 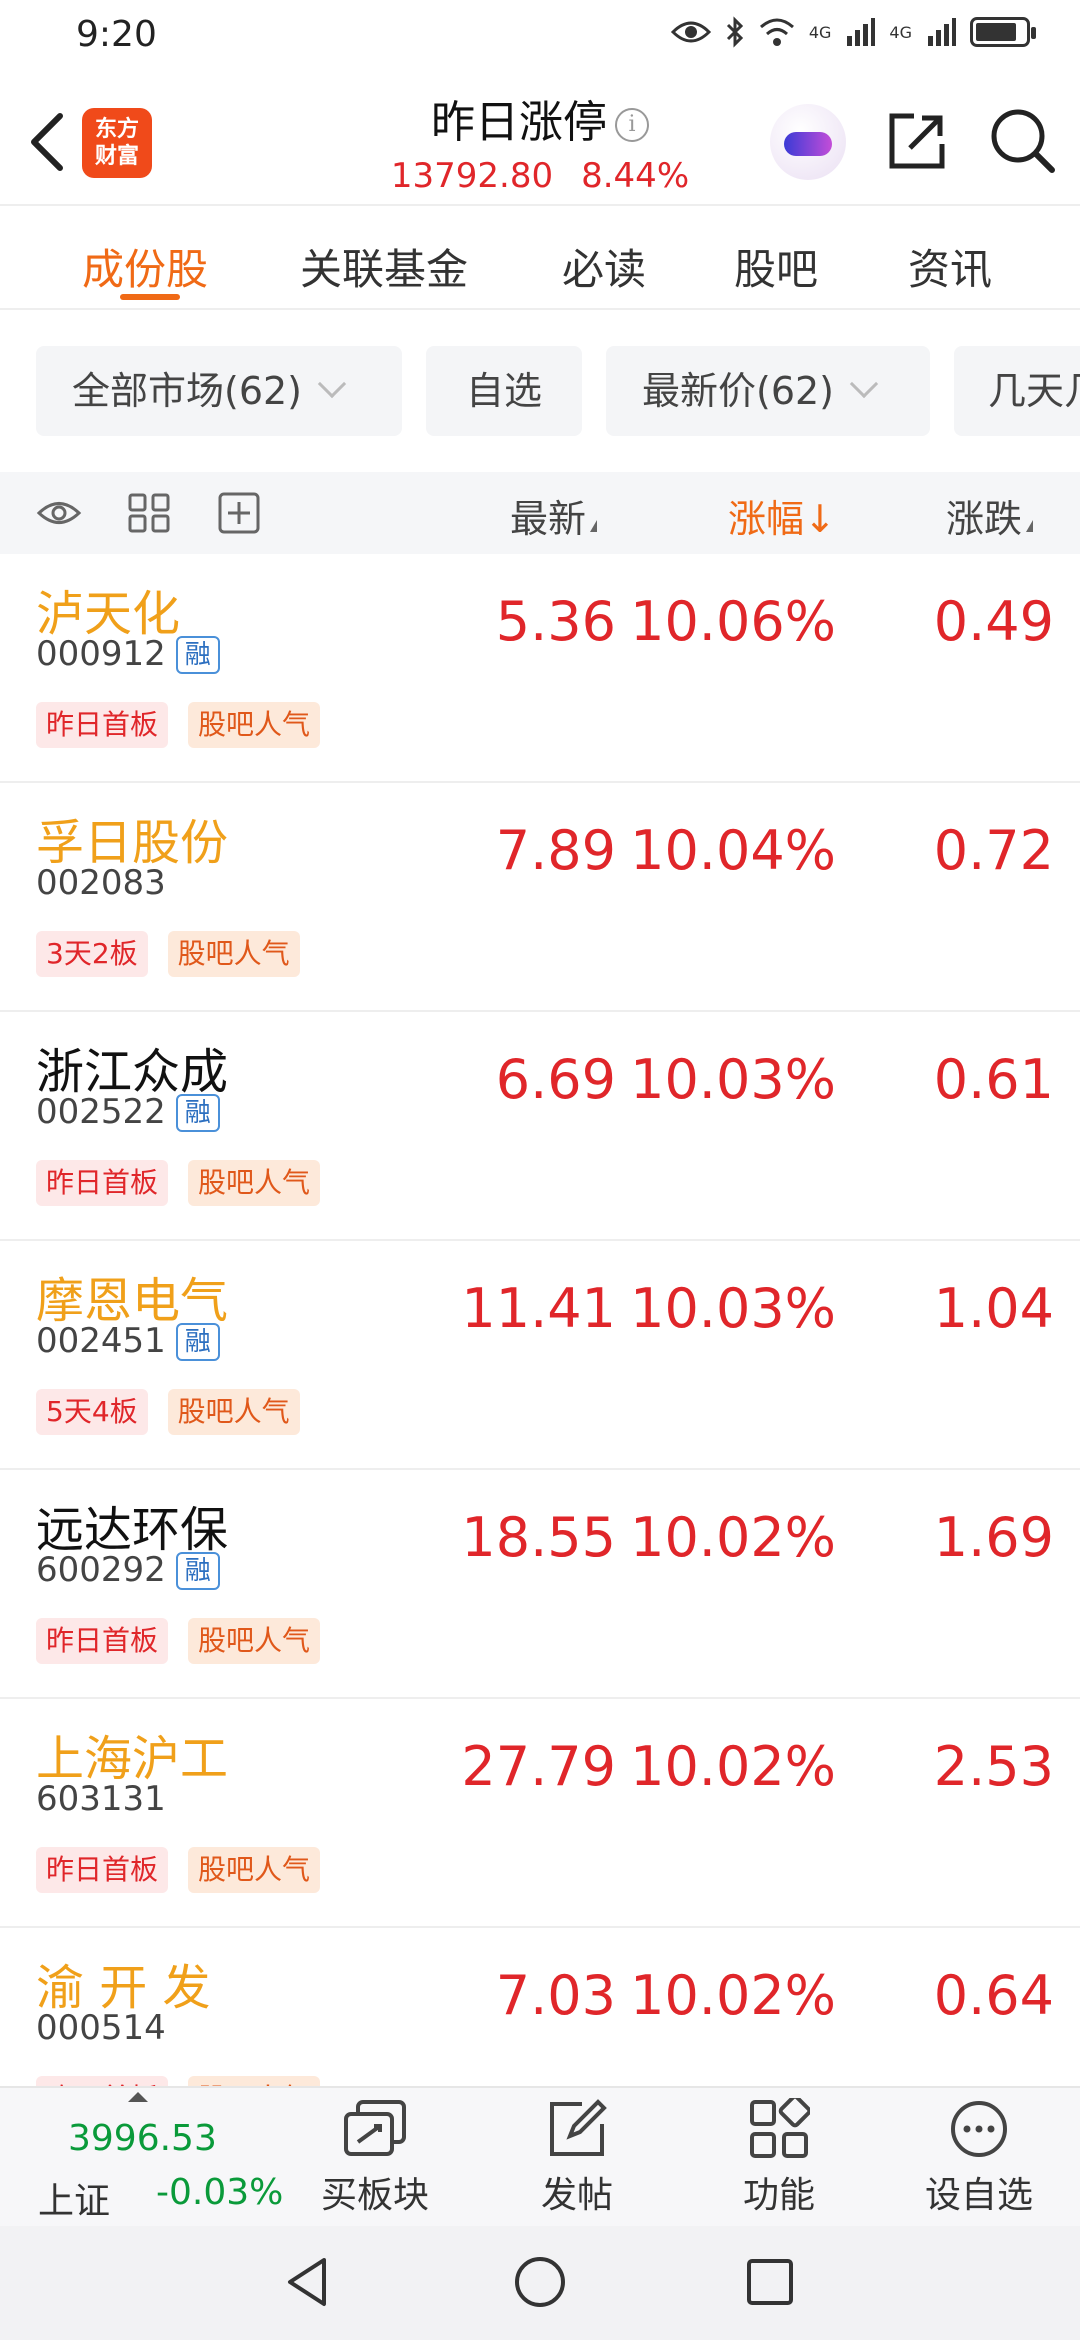 I want to click on tab-related-funds: 关联基金, so click(x=384, y=266).